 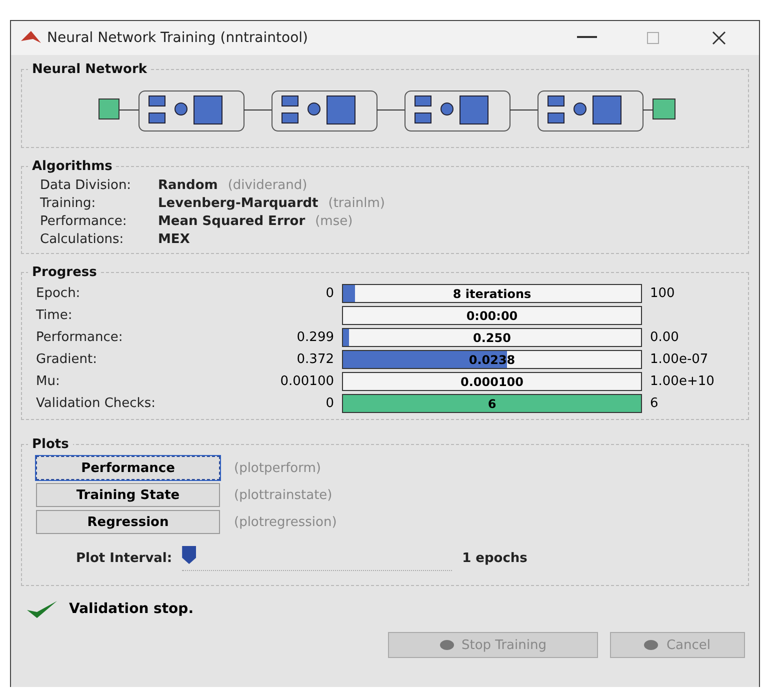 I want to click on field-value: Random, so click(x=188, y=185).